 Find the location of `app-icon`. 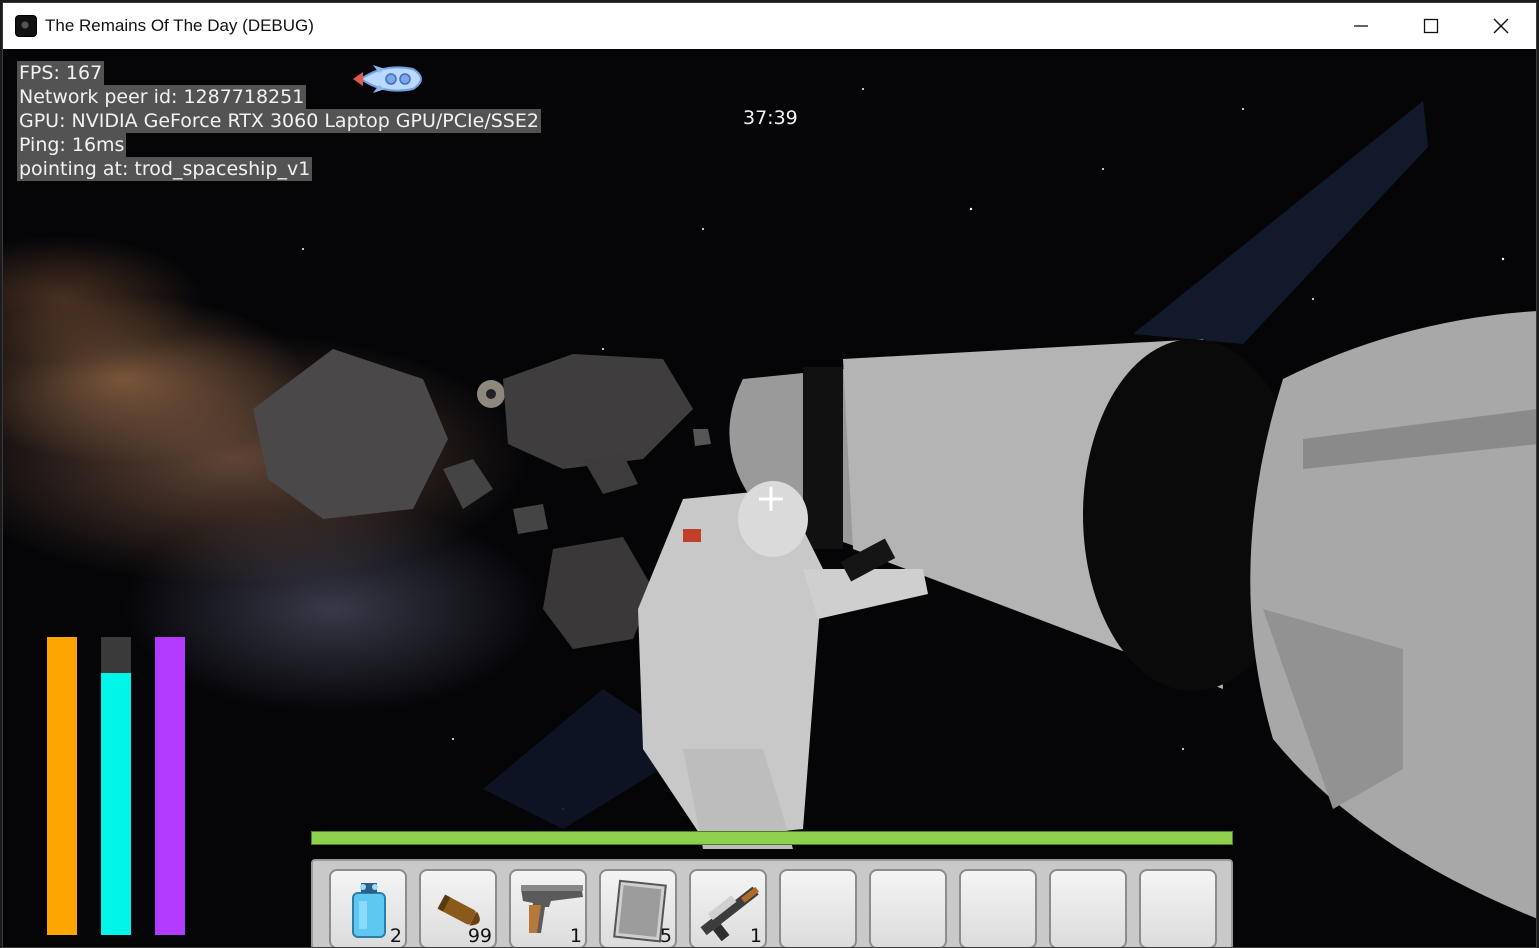

app-icon is located at coordinates (26, 26).